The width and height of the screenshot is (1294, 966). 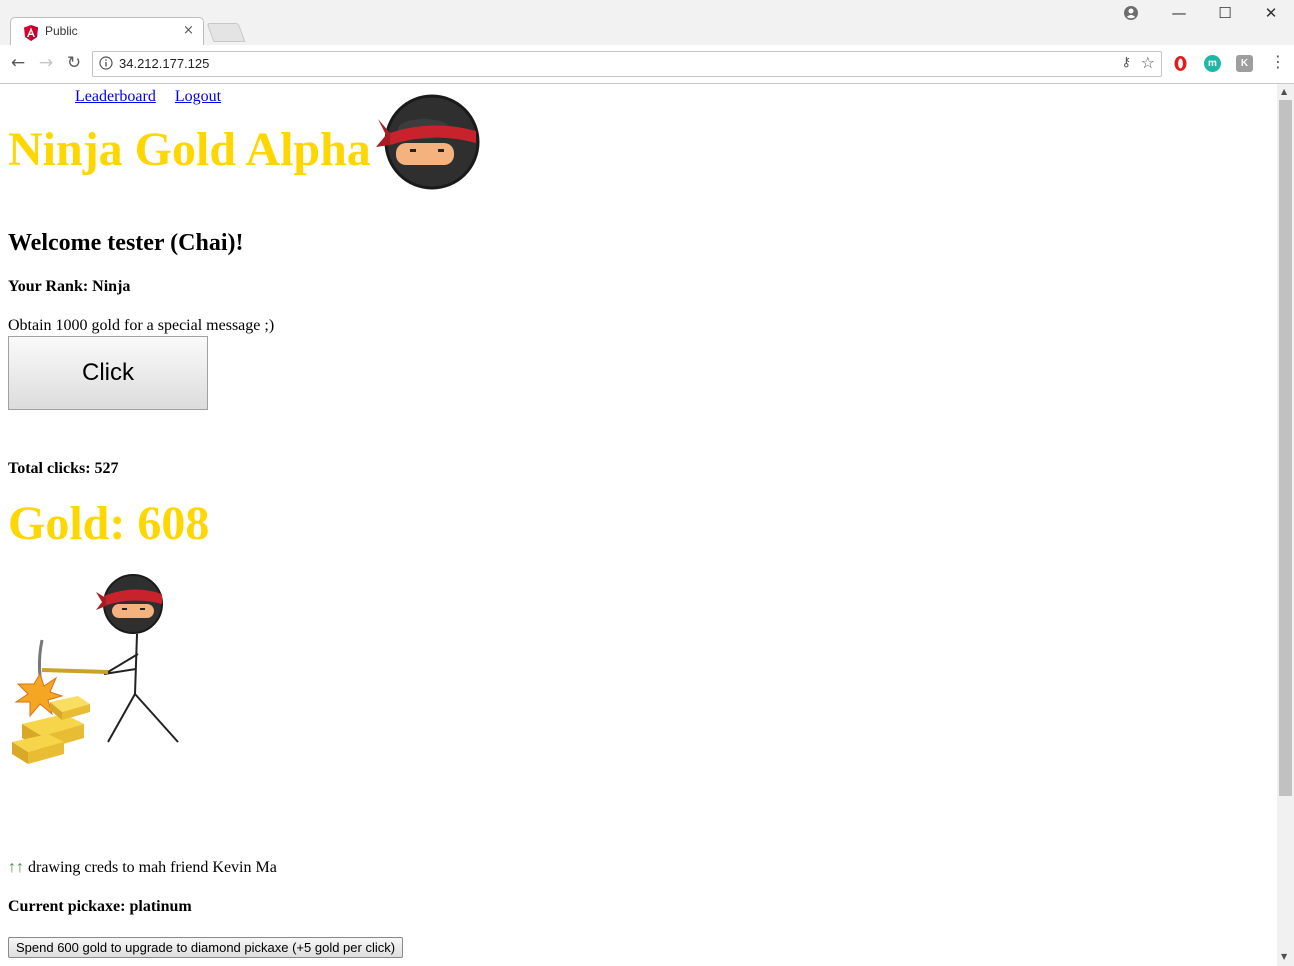 I want to click on leaderboard-link: Leaderboard, so click(x=115, y=96).